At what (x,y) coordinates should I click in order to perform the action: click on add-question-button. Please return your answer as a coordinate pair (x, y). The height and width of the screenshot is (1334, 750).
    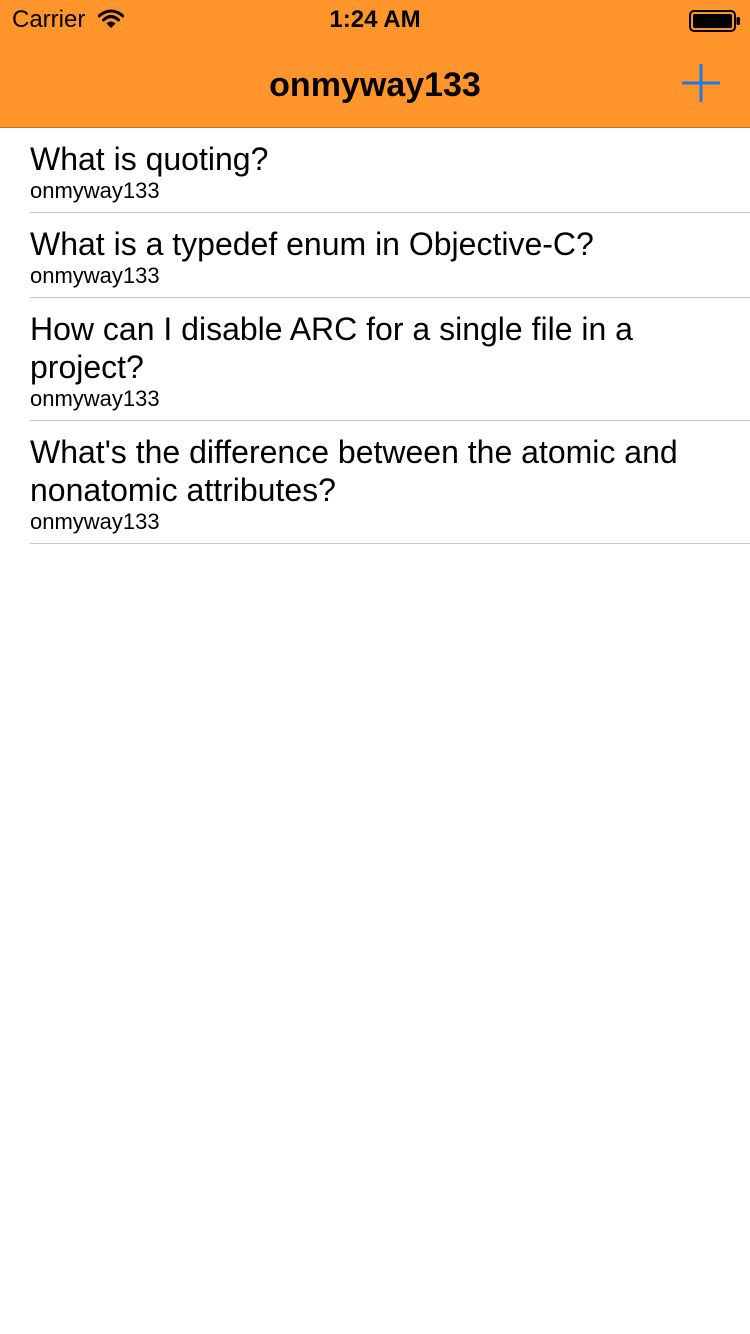
    Looking at the image, I should click on (701, 83).